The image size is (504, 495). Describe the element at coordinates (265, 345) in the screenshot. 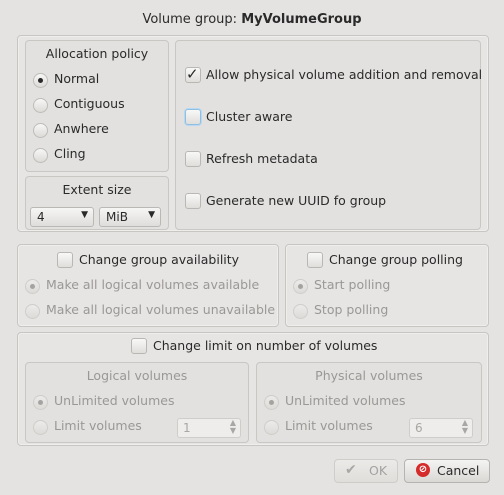

I see `volume-limits-title: Change limit on number of volumes` at that location.